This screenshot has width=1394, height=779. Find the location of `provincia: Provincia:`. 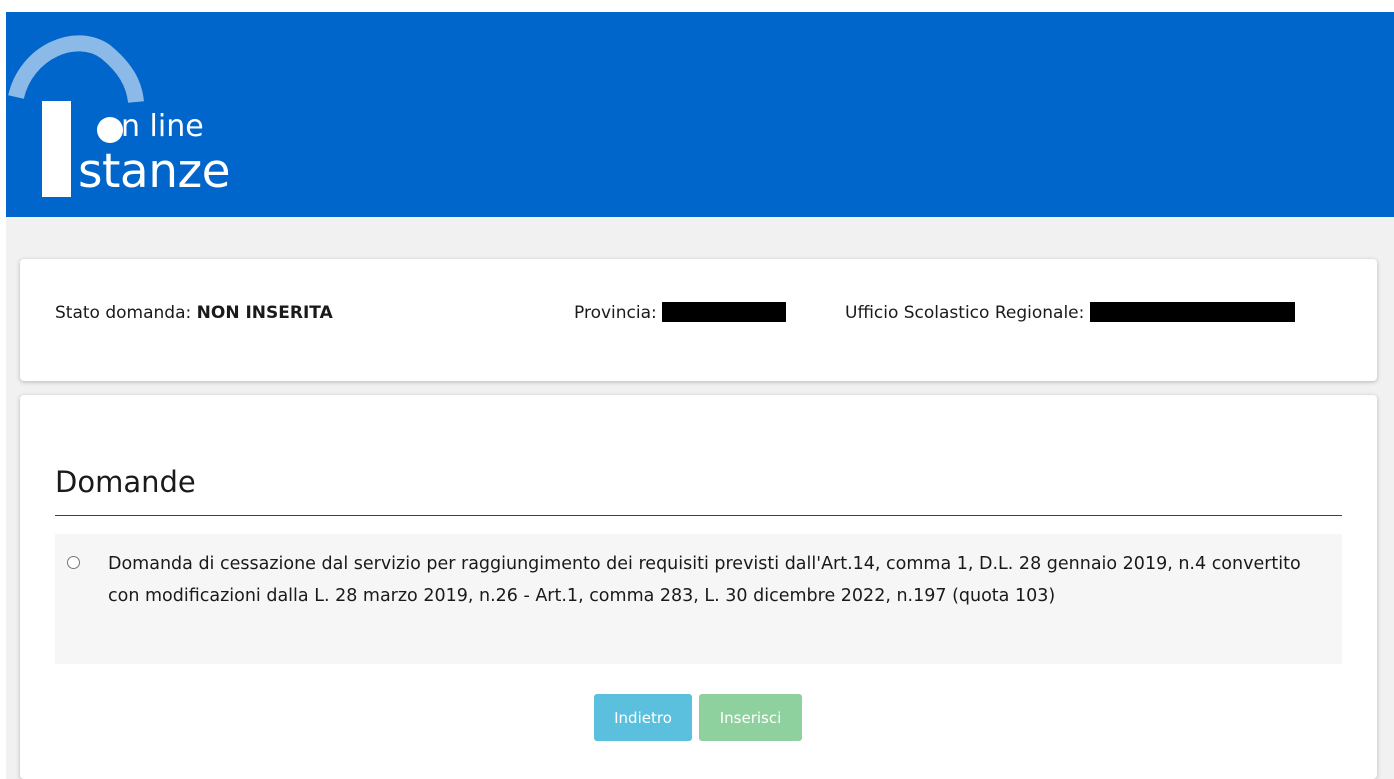

provincia: Provincia: is located at coordinates (680, 312).